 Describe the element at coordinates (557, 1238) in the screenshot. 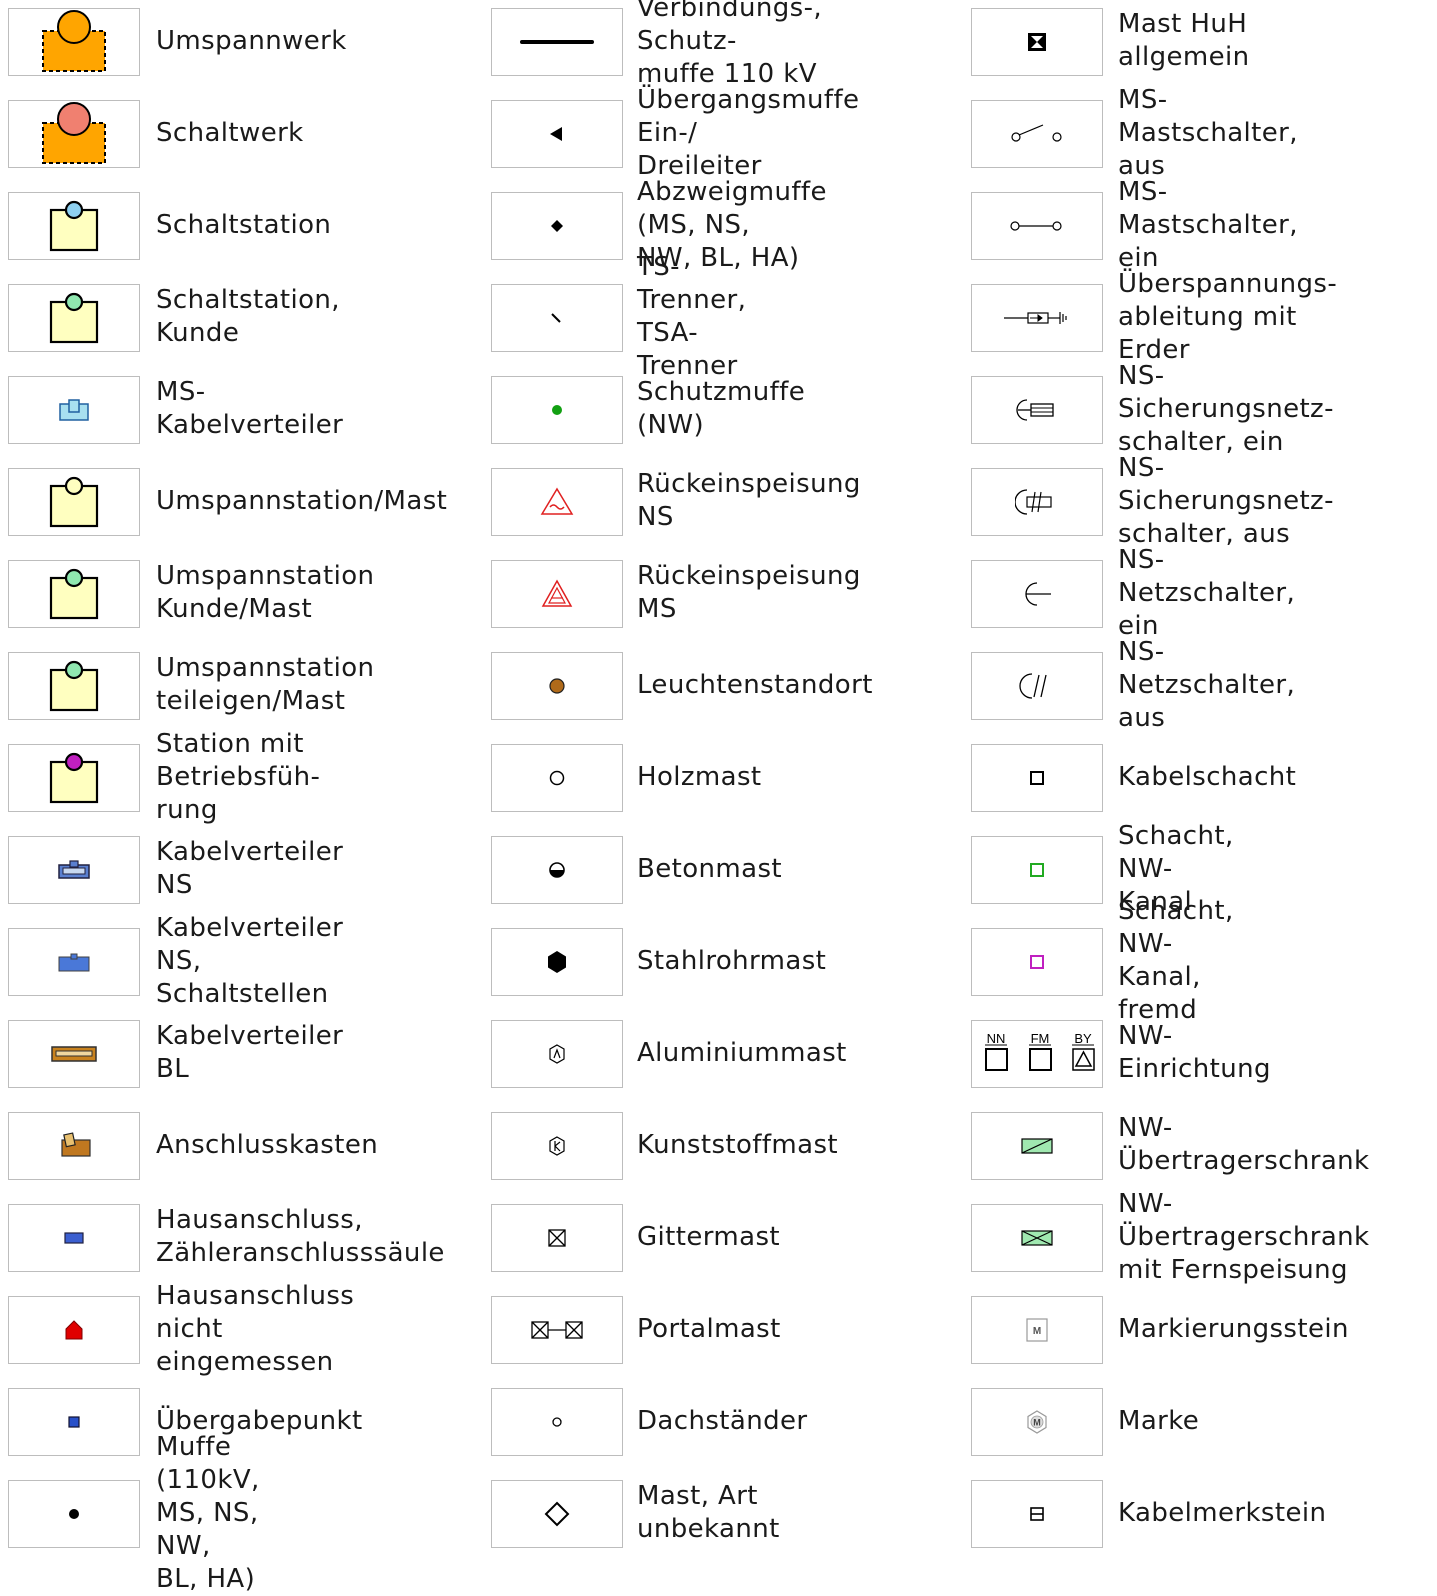

I see `gittermast-icon` at that location.